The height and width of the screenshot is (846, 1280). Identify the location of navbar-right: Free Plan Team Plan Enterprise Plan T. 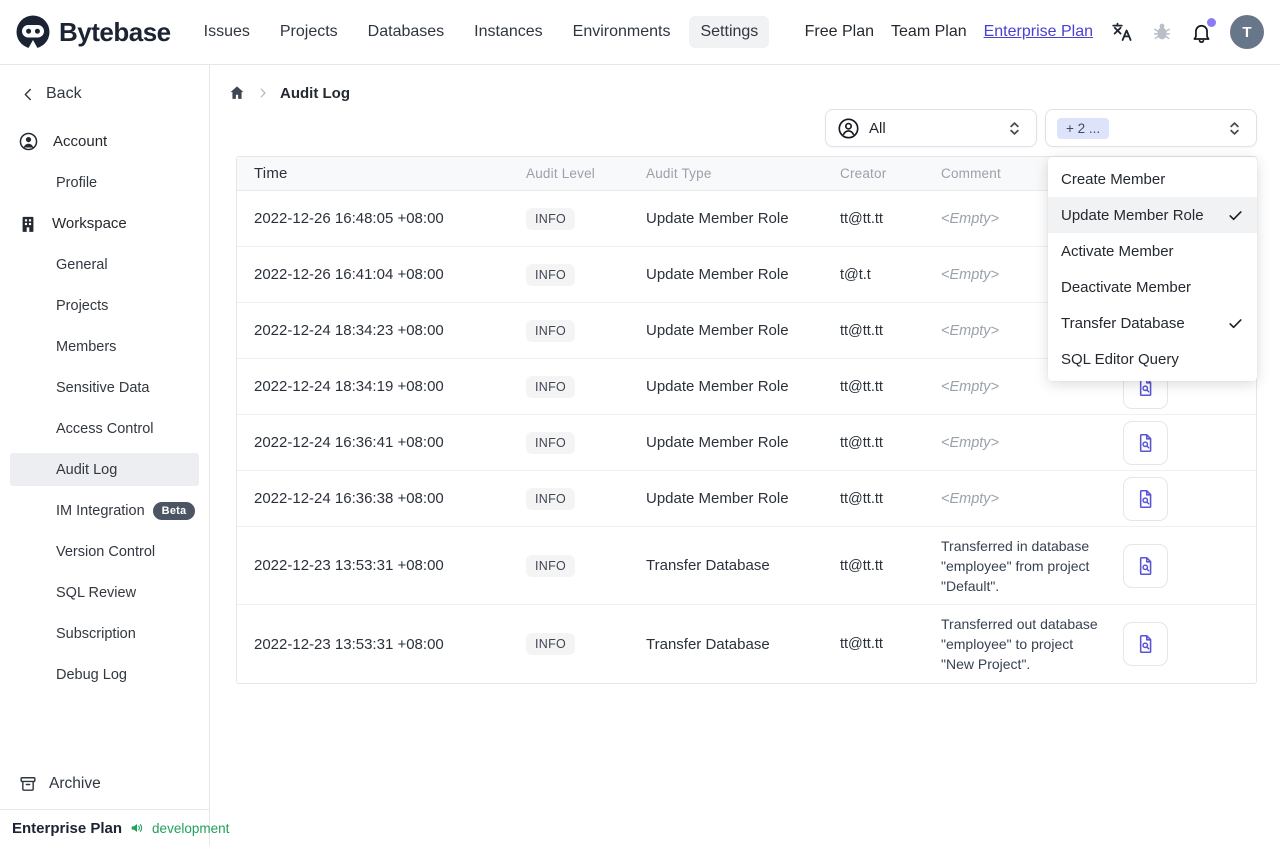
(1034, 32).